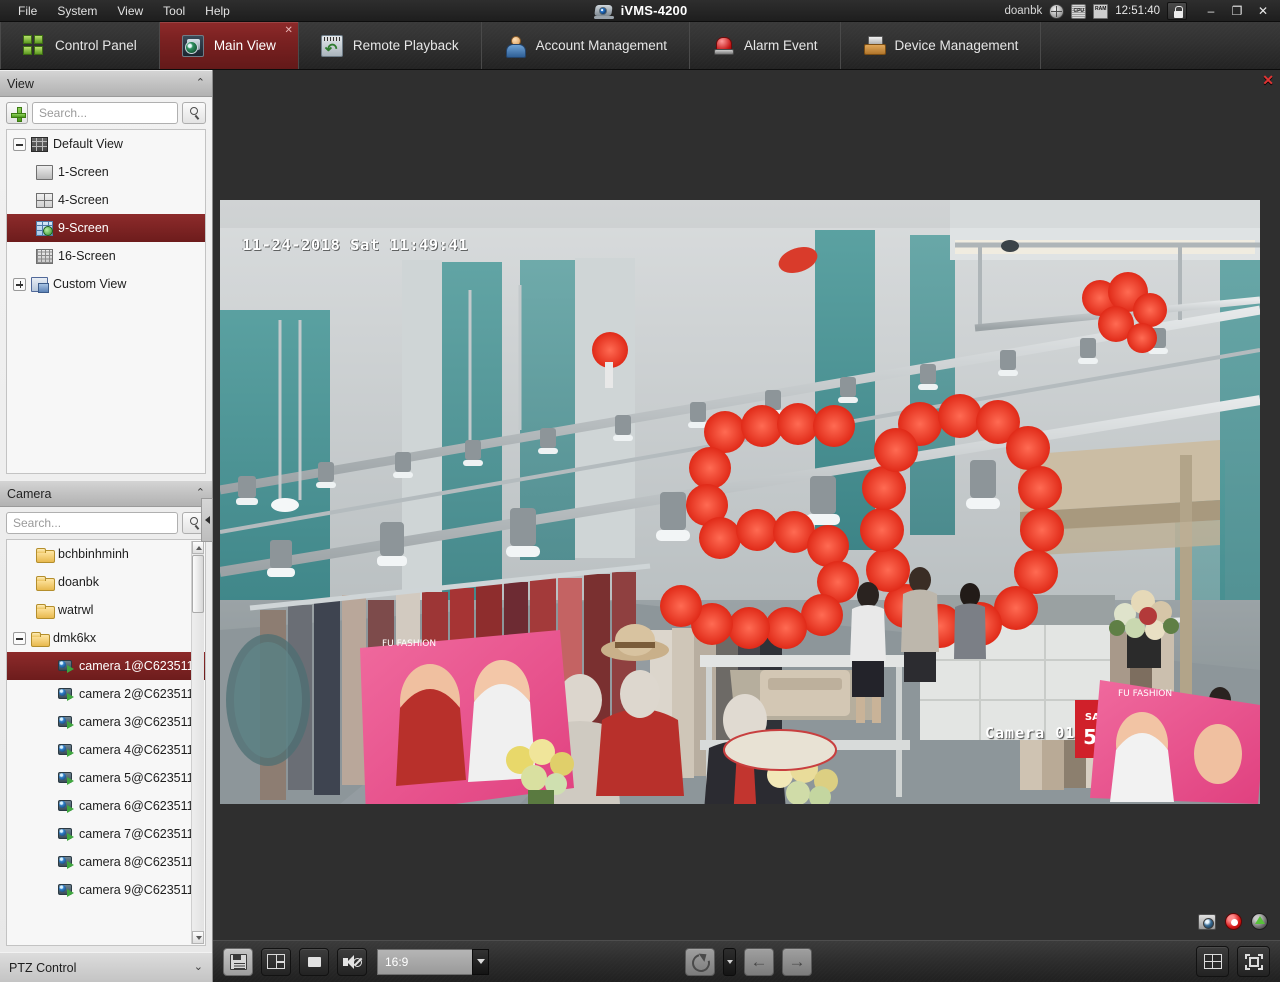  I want to click on menu-view: View, so click(130, 11).